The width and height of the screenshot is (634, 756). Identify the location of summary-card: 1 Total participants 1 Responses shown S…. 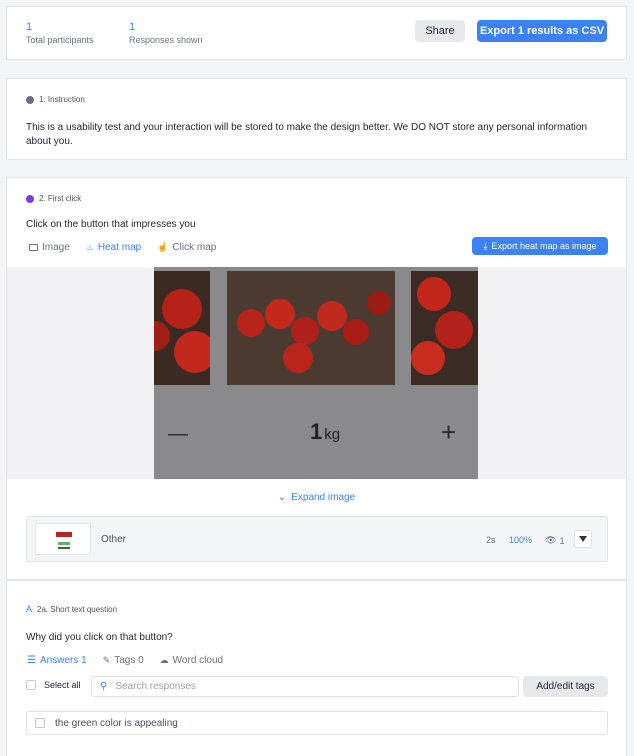
(316, 33).